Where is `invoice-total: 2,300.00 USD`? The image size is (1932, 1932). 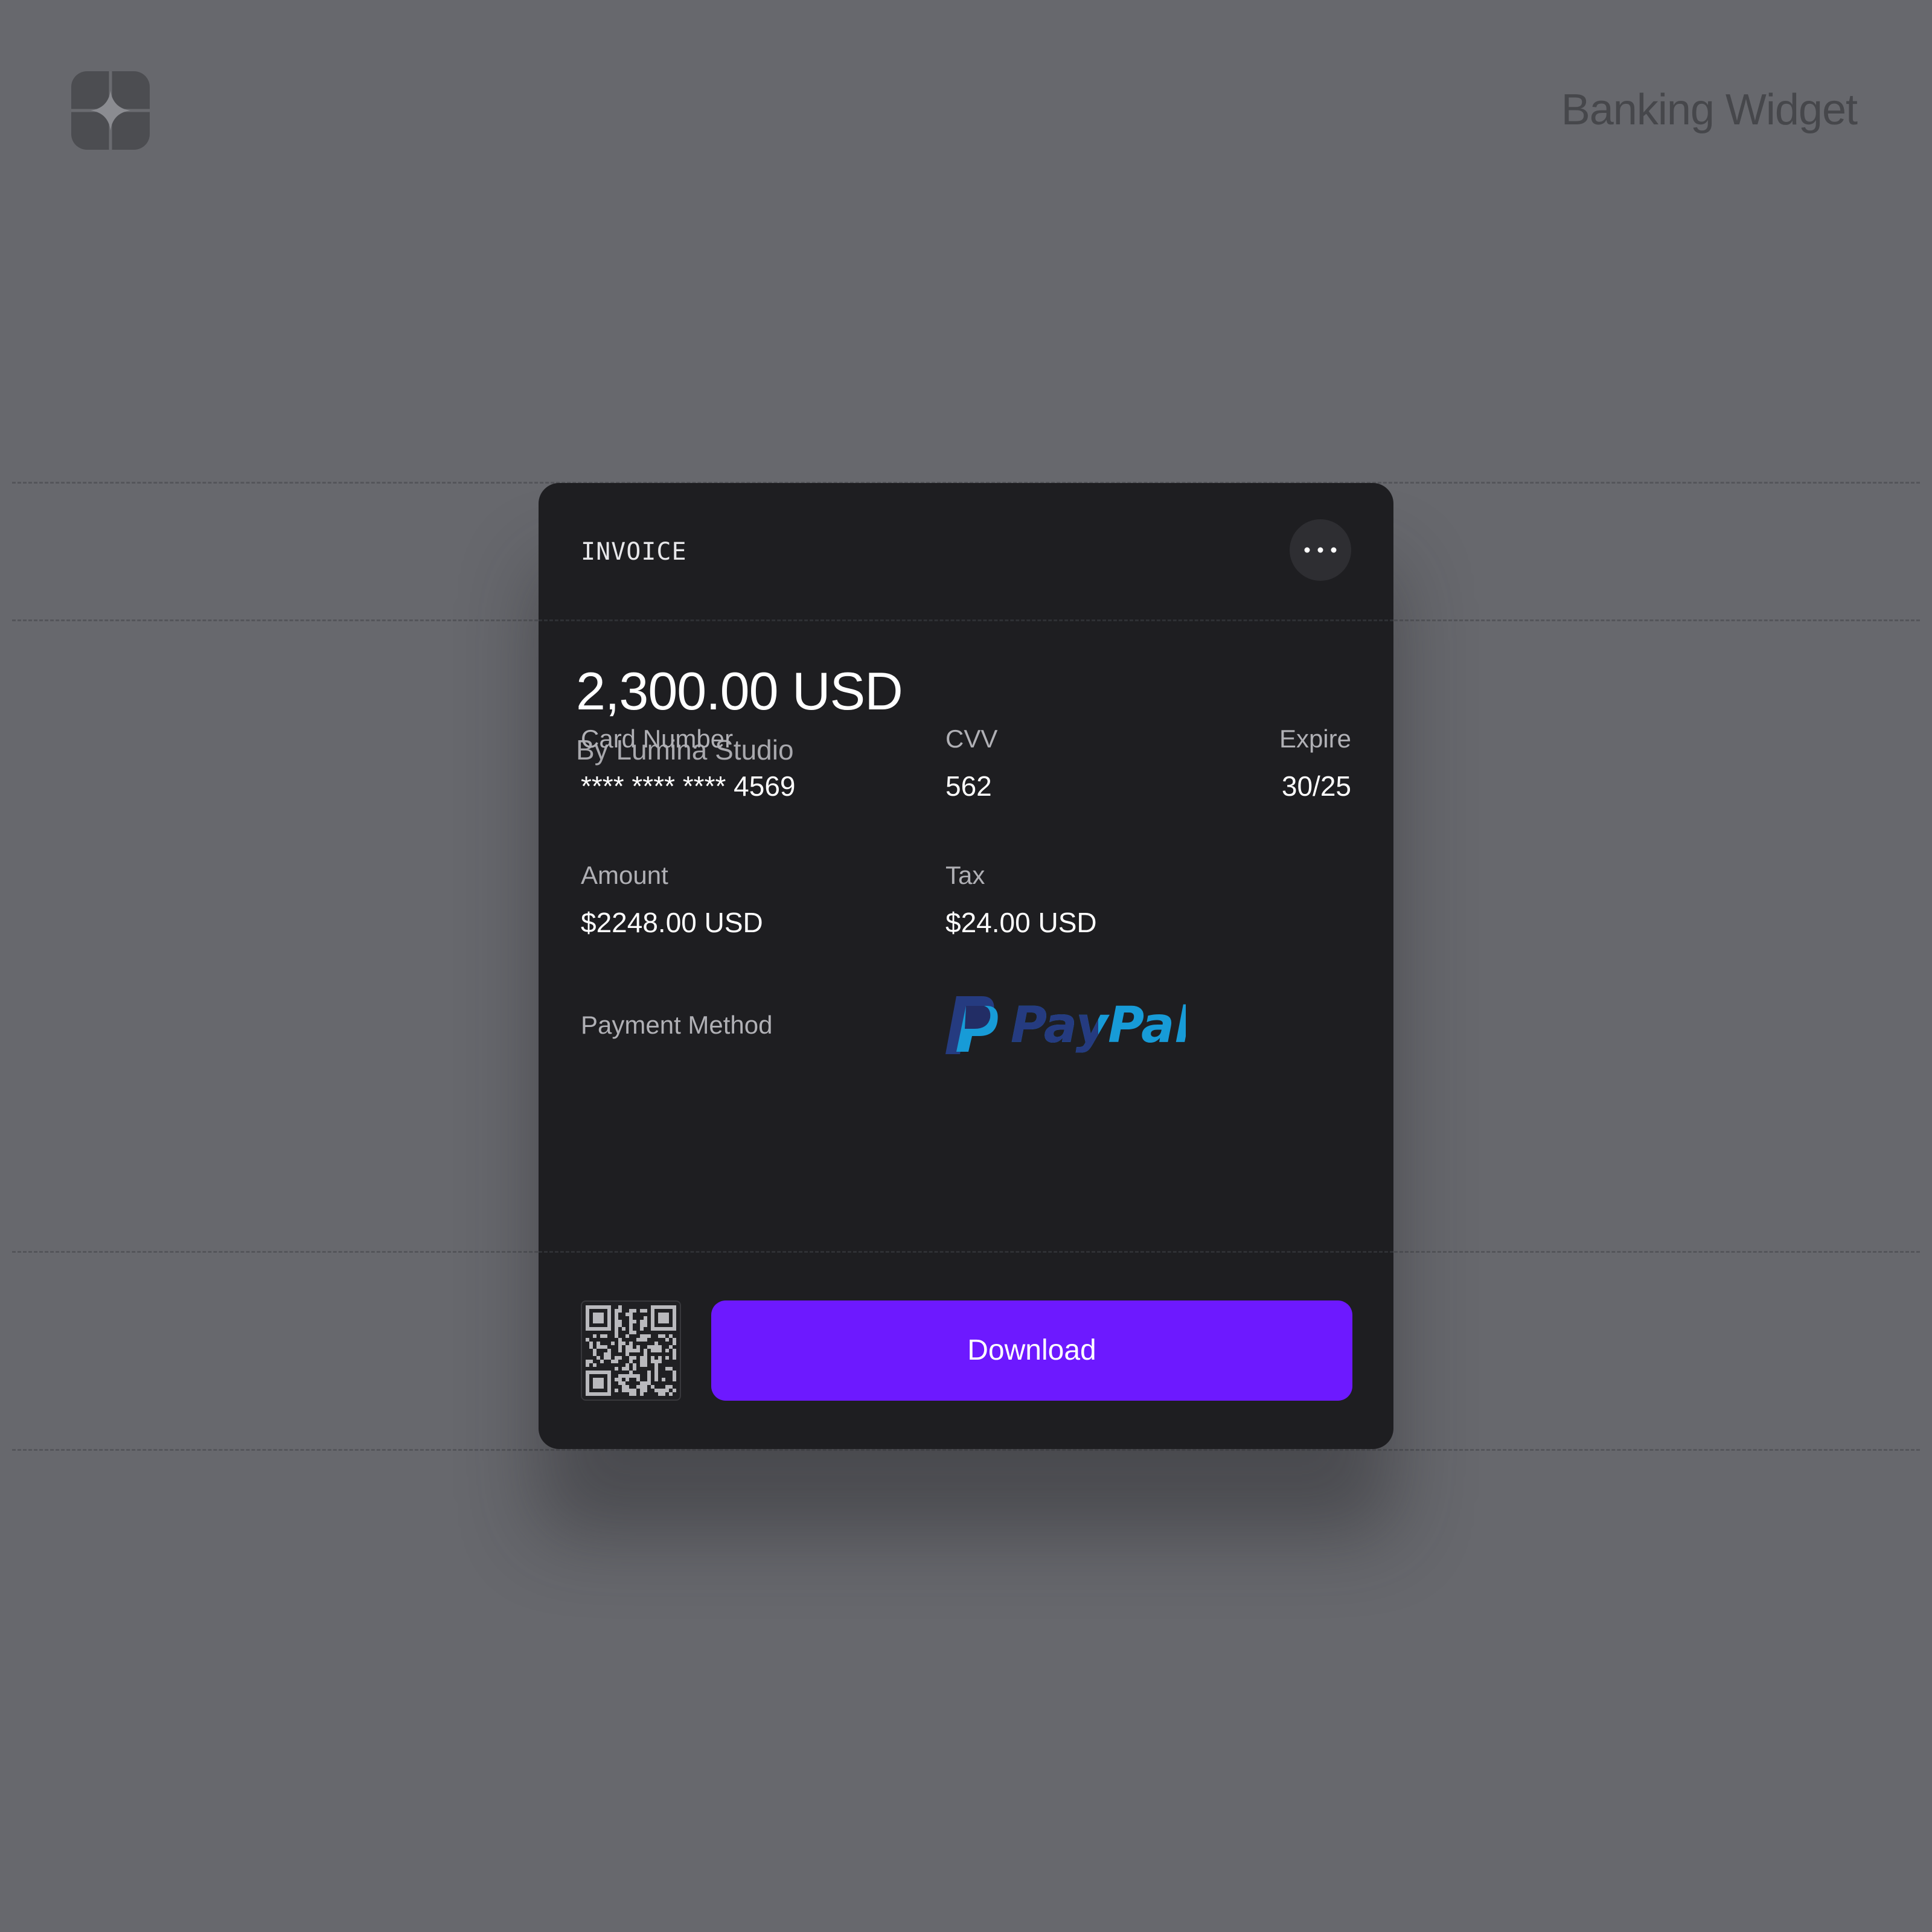 invoice-total: 2,300.00 USD is located at coordinates (740, 691).